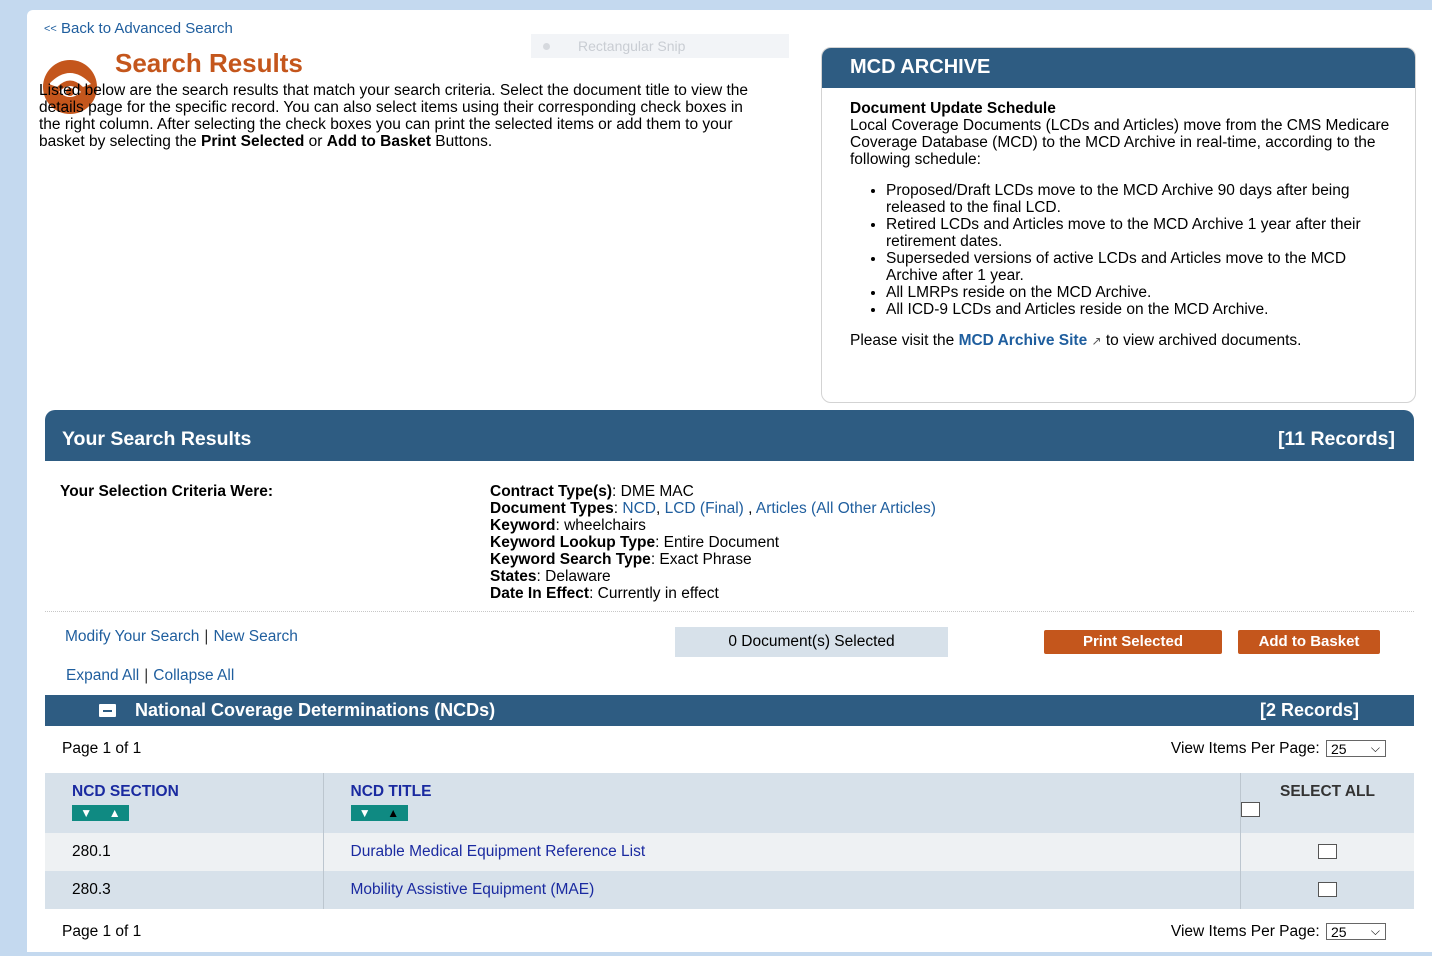 The width and height of the screenshot is (1432, 956). Describe the element at coordinates (904, 340) in the screenshot. I see `visit-pre: Please visit the` at that location.